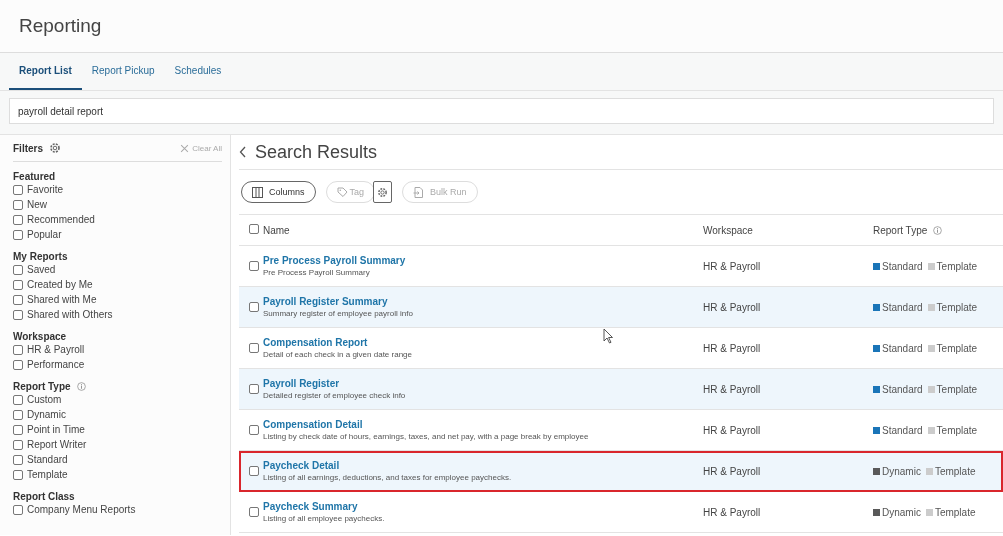  What do you see at coordinates (81, 509) in the screenshot?
I see `filter-option: Company Menu Reports` at bounding box center [81, 509].